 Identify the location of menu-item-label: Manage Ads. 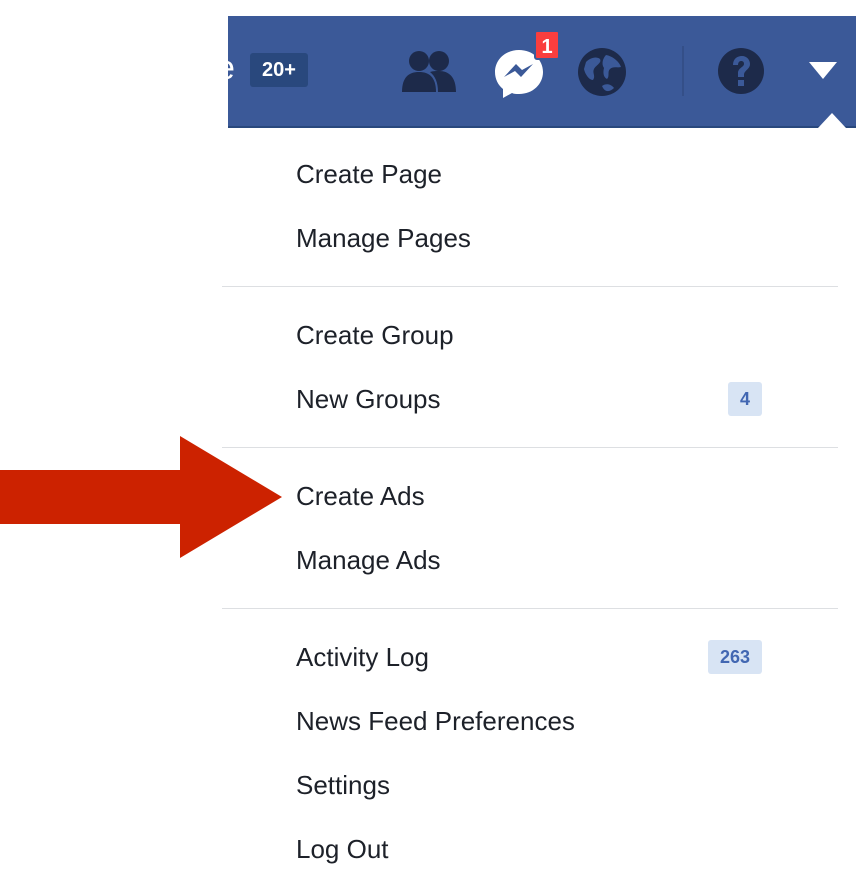
(368, 560).